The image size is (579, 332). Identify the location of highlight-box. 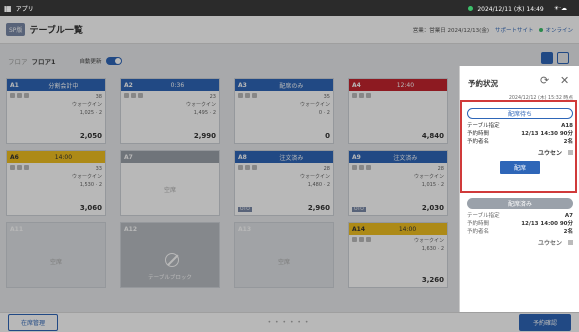
(518, 146).